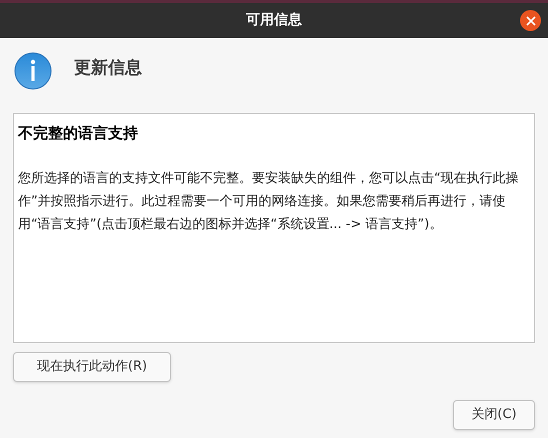 The image size is (548, 438). What do you see at coordinates (494, 415) in the screenshot?
I see `close-dialog-button: 关闭(C)` at bounding box center [494, 415].